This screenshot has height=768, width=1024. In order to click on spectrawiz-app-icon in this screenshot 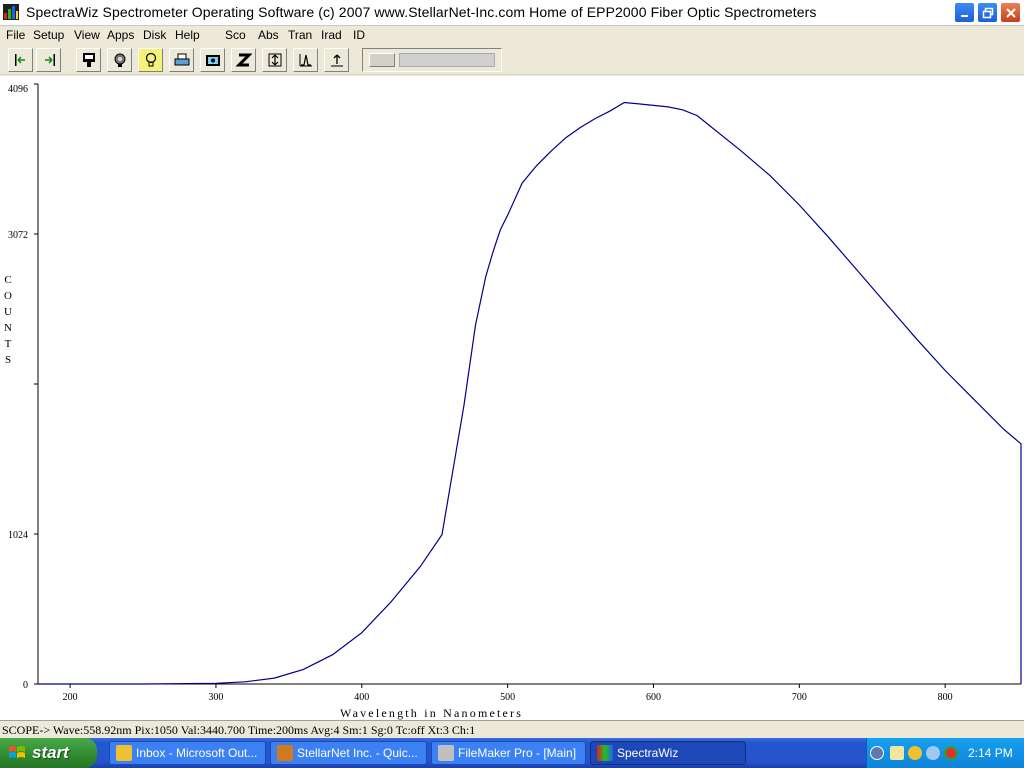, I will do `click(11, 12)`.